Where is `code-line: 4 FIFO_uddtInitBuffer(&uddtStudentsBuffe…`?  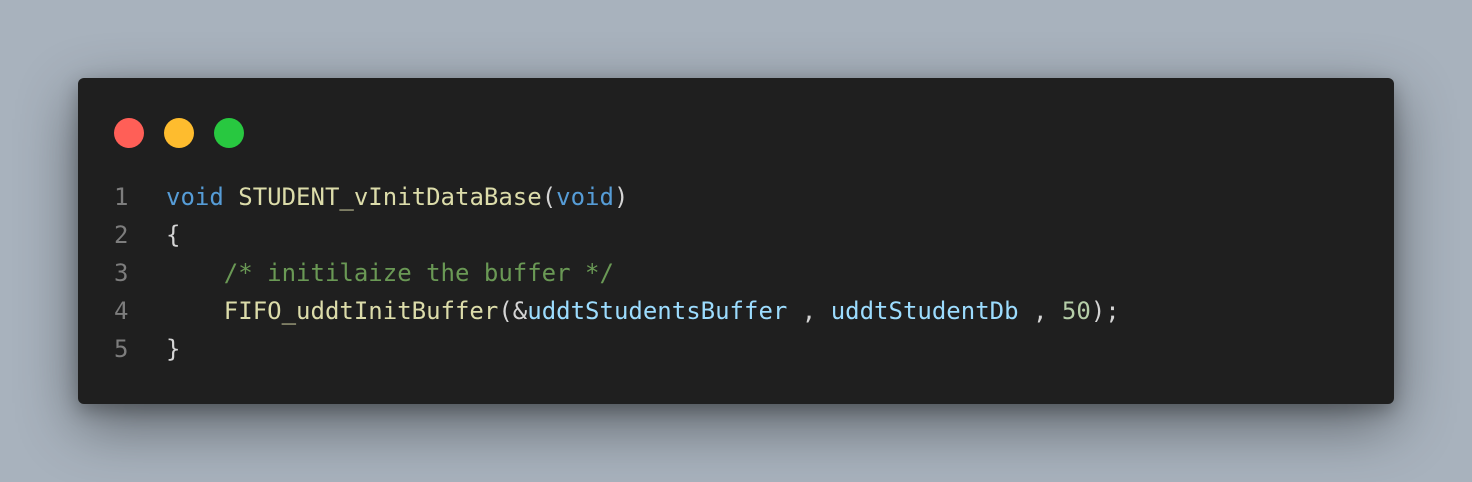 code-line: 4 FIFO_uddtInitBuffer(&uddtStudentsBuffe… is located at coordinates (736, 311).